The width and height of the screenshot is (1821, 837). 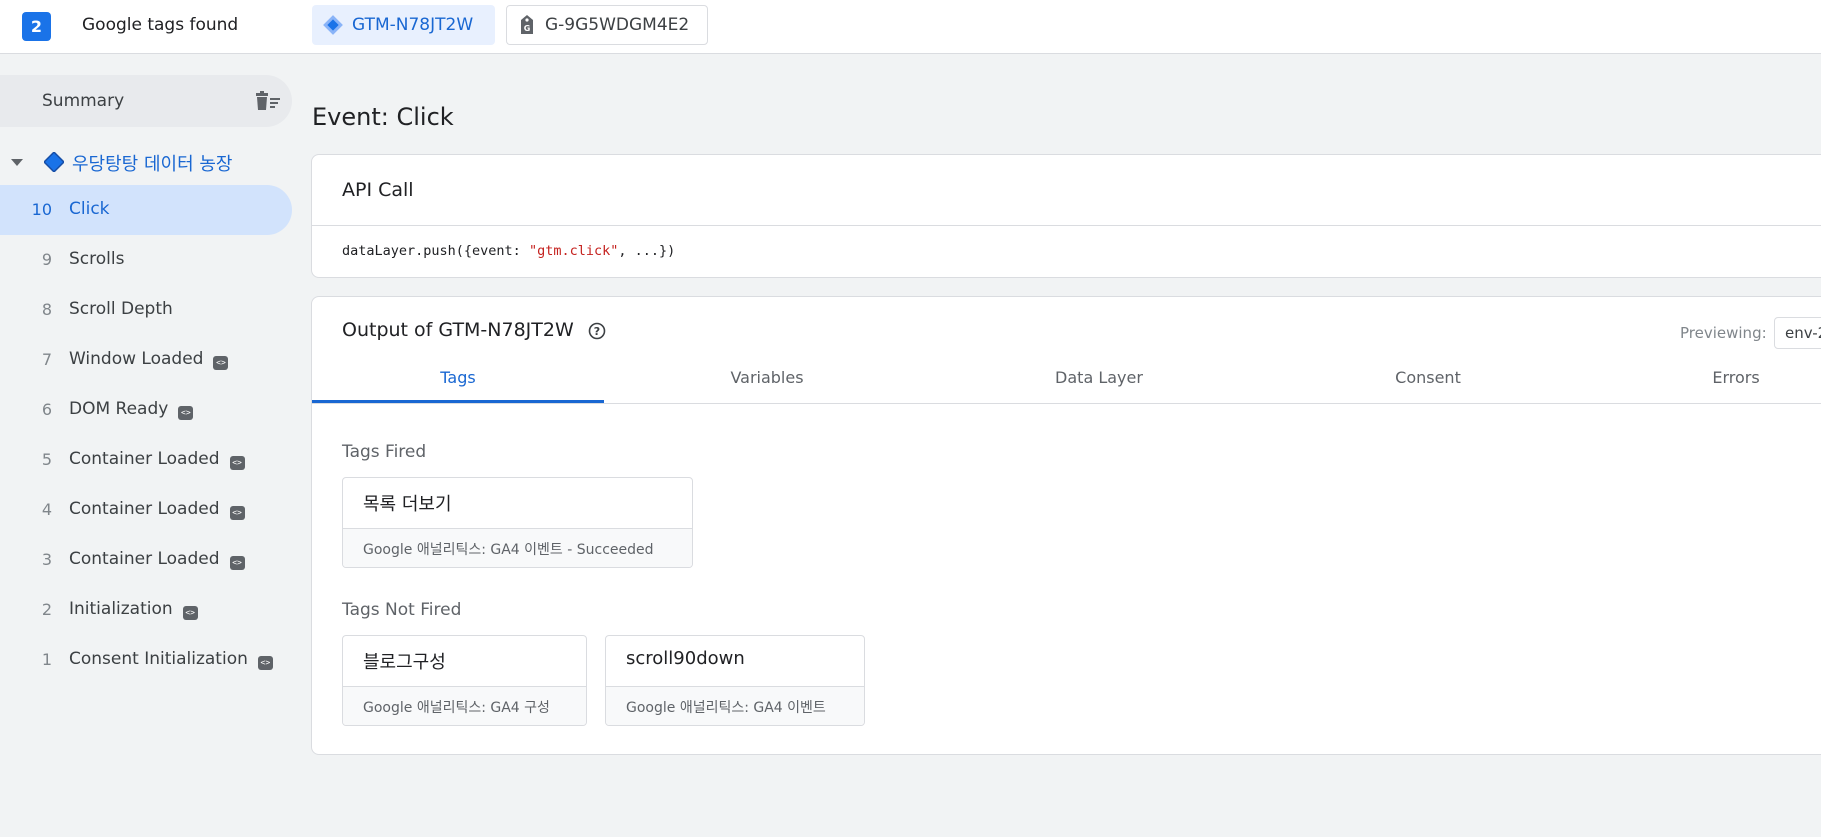 I want to click on tag-footer: Google 애널리틱스: GA4 구성, so click(x=464, y=705).